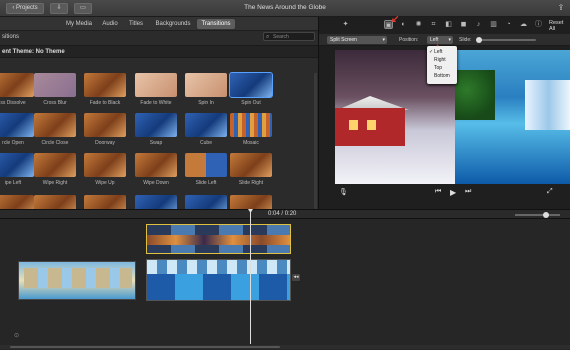 This screenshot has height=350, width=570. What do you see at coordinates (453, 192) in the screenshot?
I see `play-icon: ▶` at bounding box center [453, 192].